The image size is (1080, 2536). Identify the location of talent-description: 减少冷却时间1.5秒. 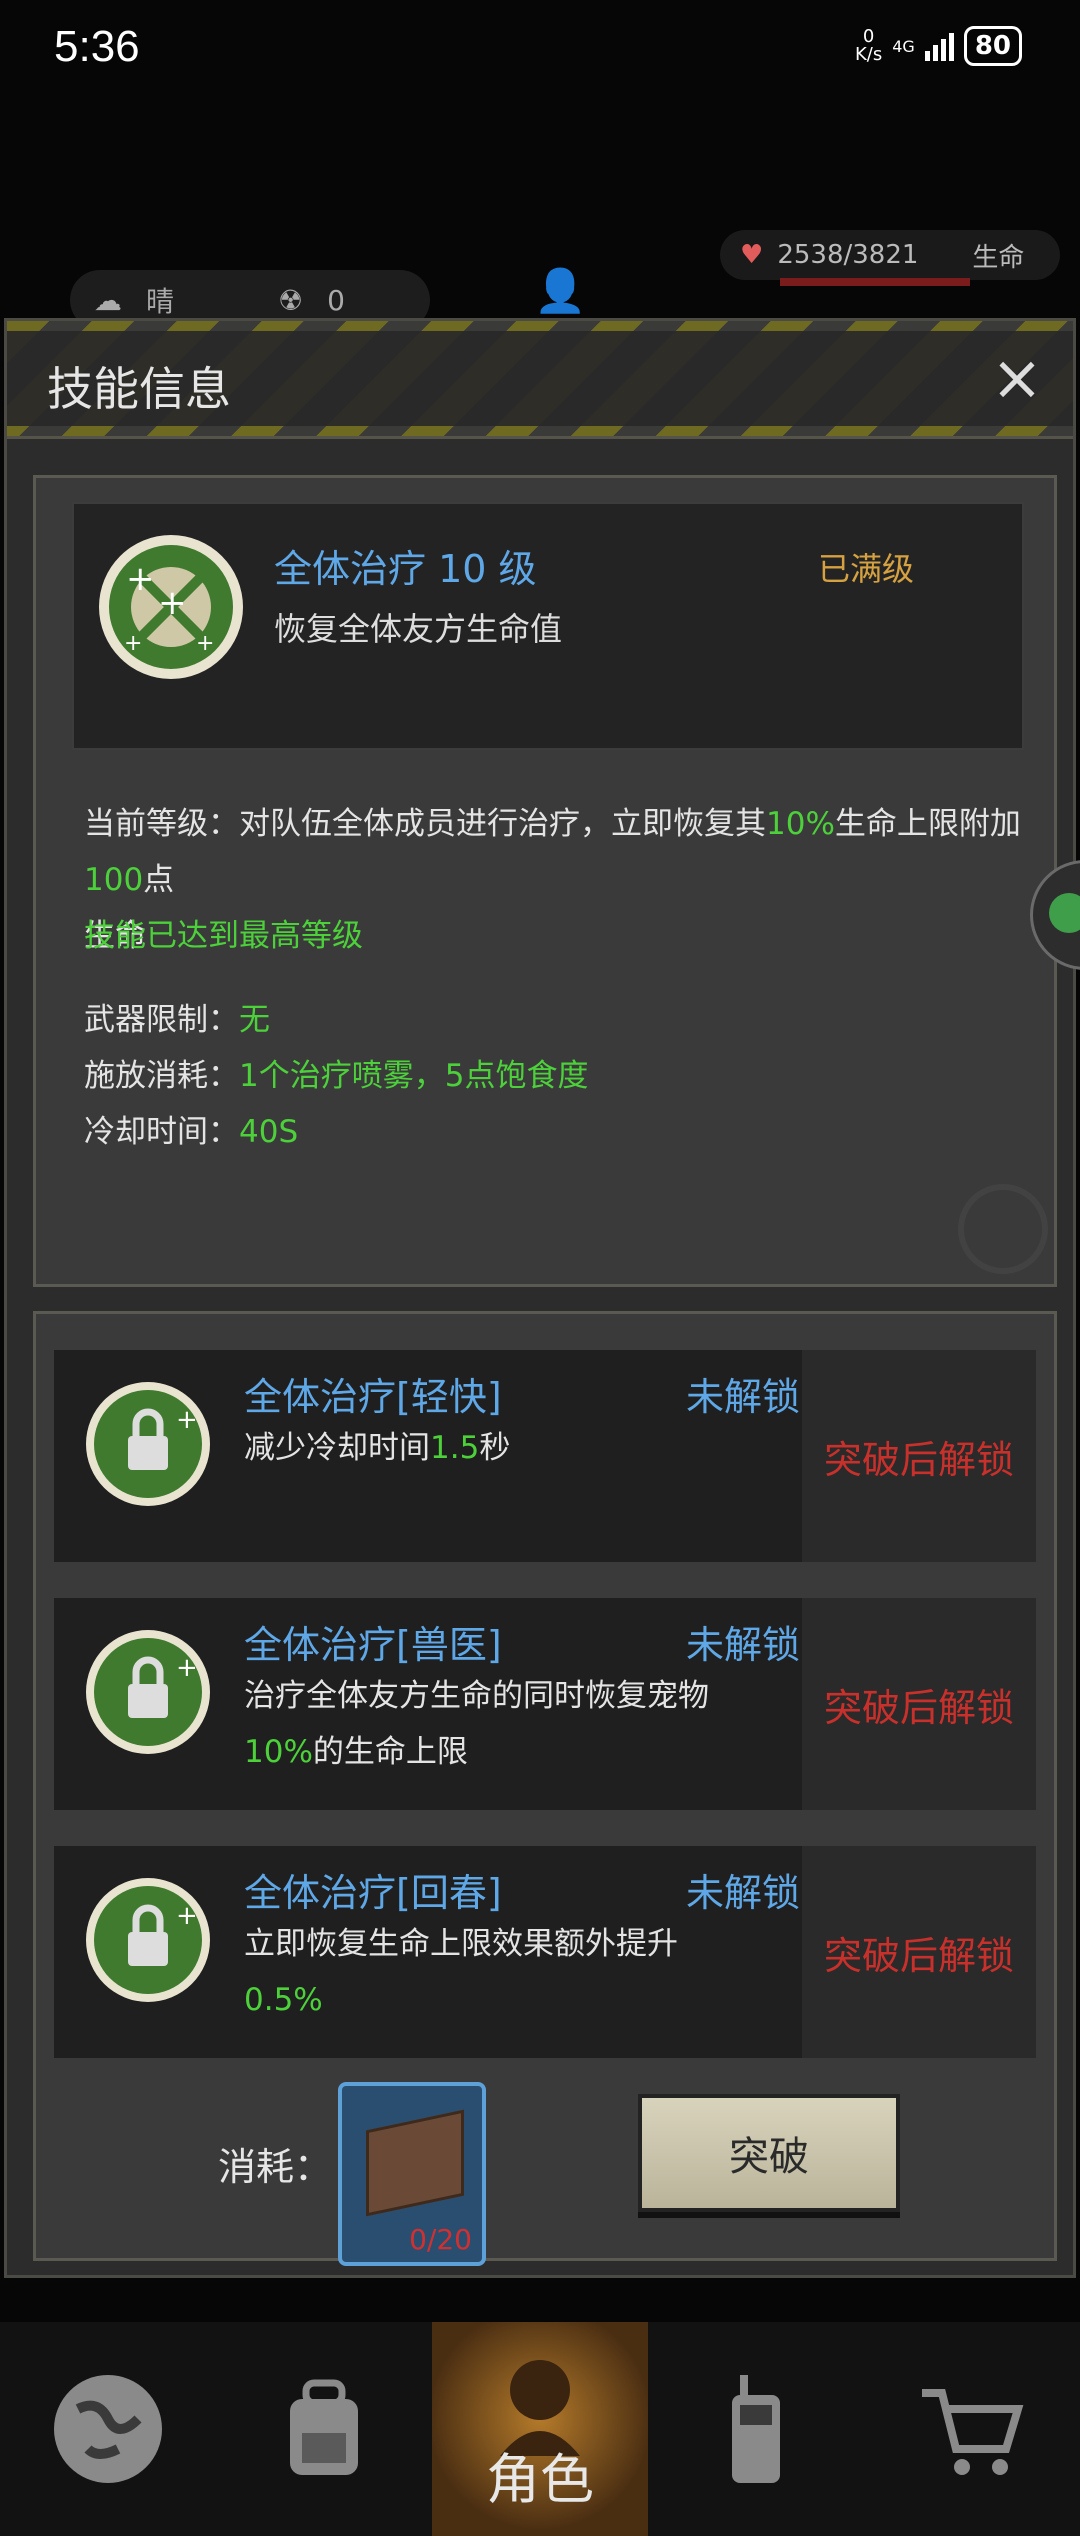
(479, 1448).